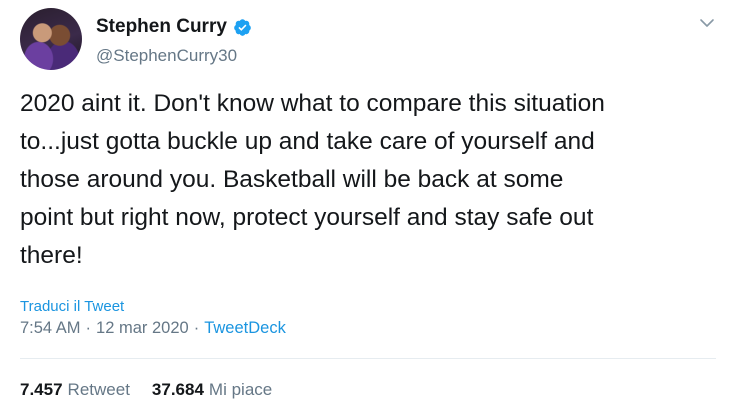 This screenshot has width=736, height=414. Describe the element at coordinates (51, 39) in the screenshot. I see `avatar` at that location.